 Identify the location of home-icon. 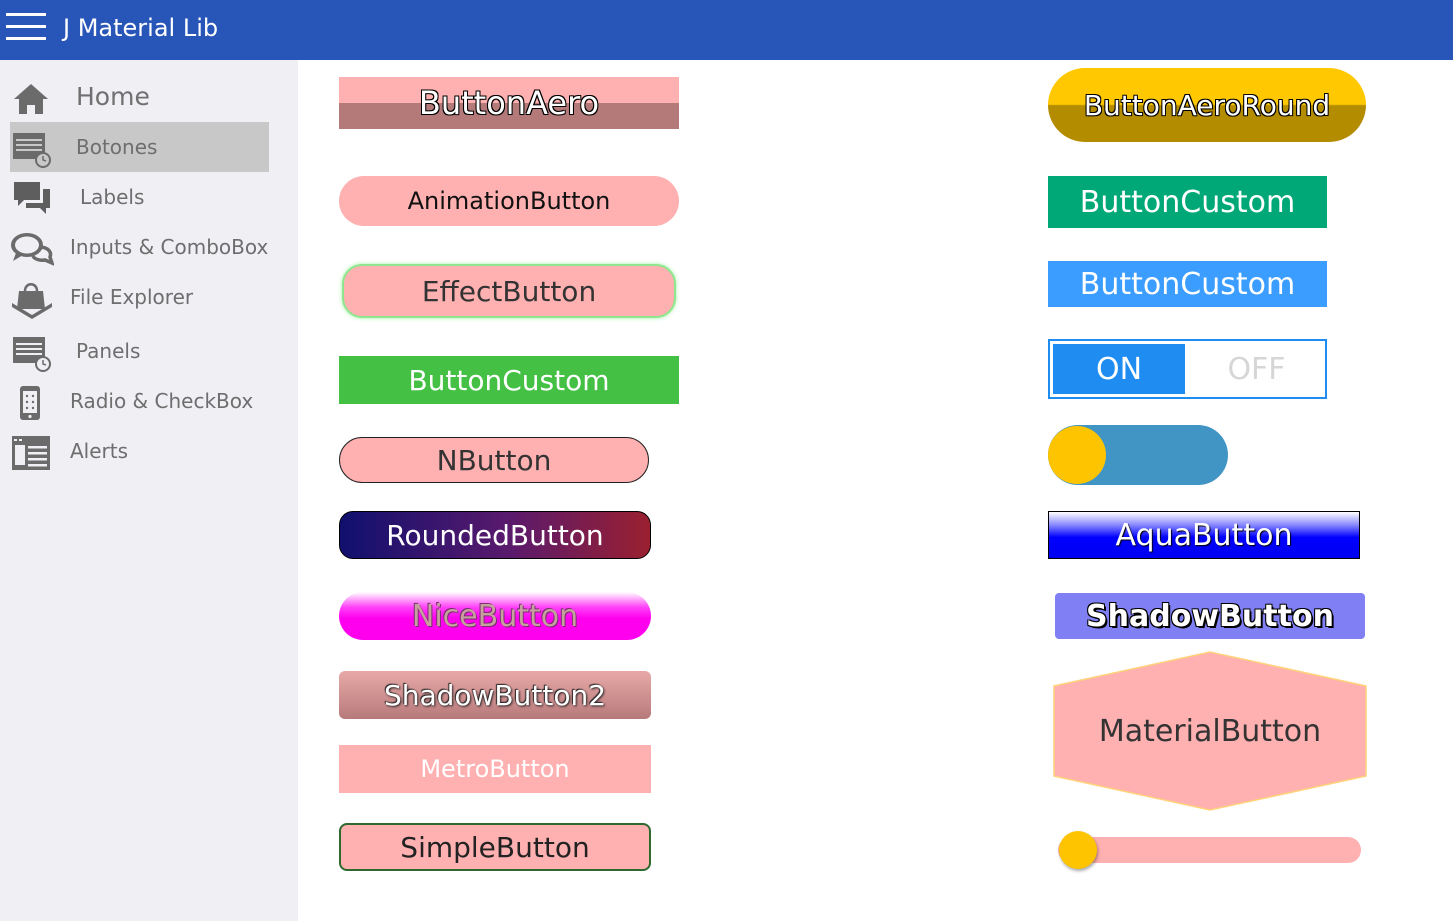
(31, 99).